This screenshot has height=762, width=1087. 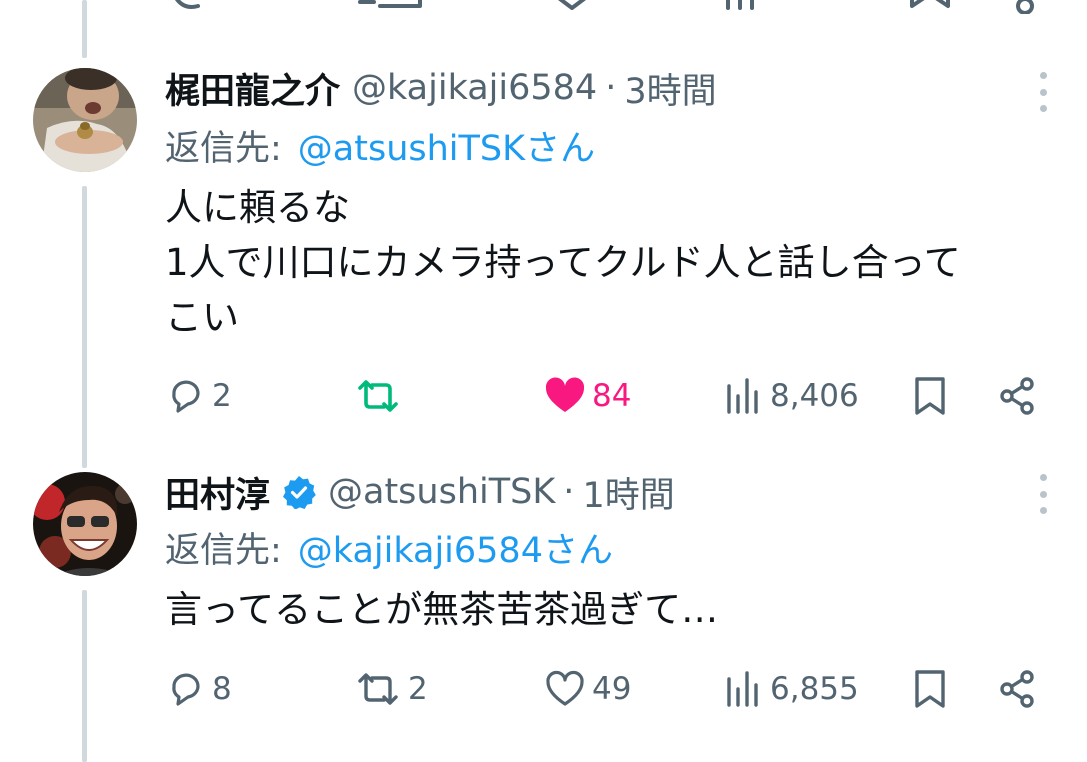 I want to click on views-button: 8,406, so click(x=791, y=396).